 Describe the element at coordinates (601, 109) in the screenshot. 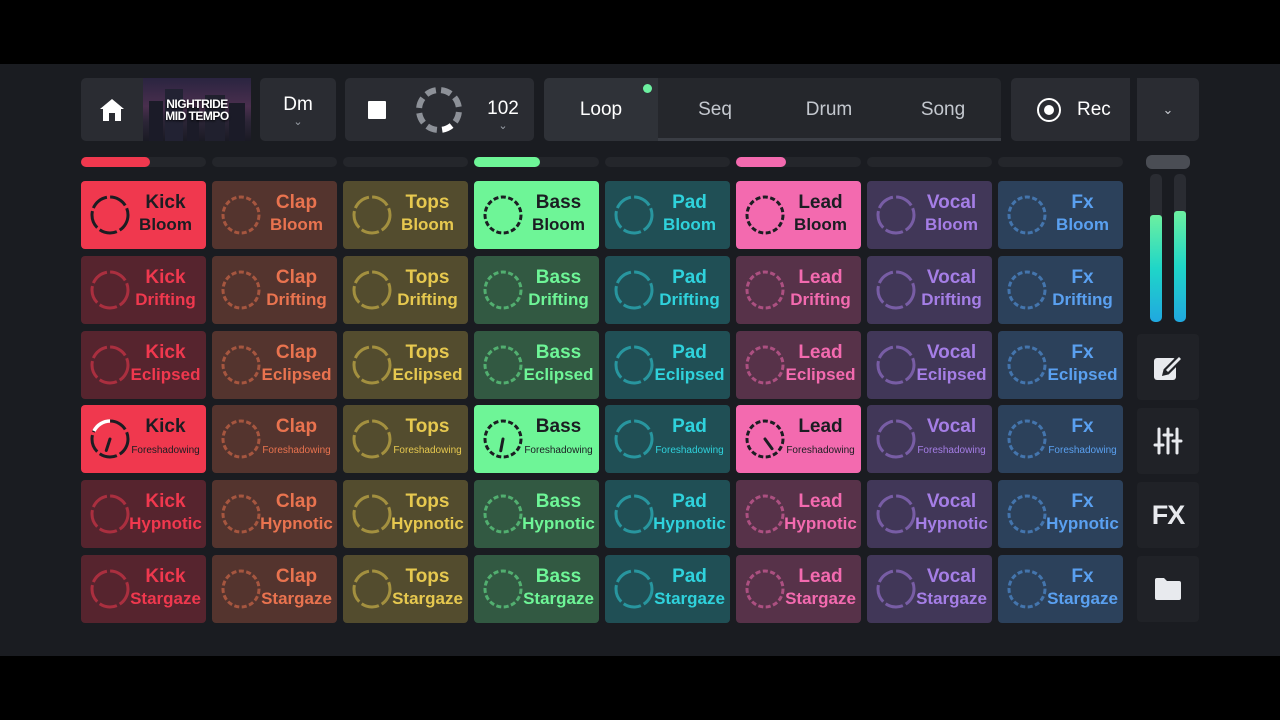

I see `tab-loop: Loop` at that location.